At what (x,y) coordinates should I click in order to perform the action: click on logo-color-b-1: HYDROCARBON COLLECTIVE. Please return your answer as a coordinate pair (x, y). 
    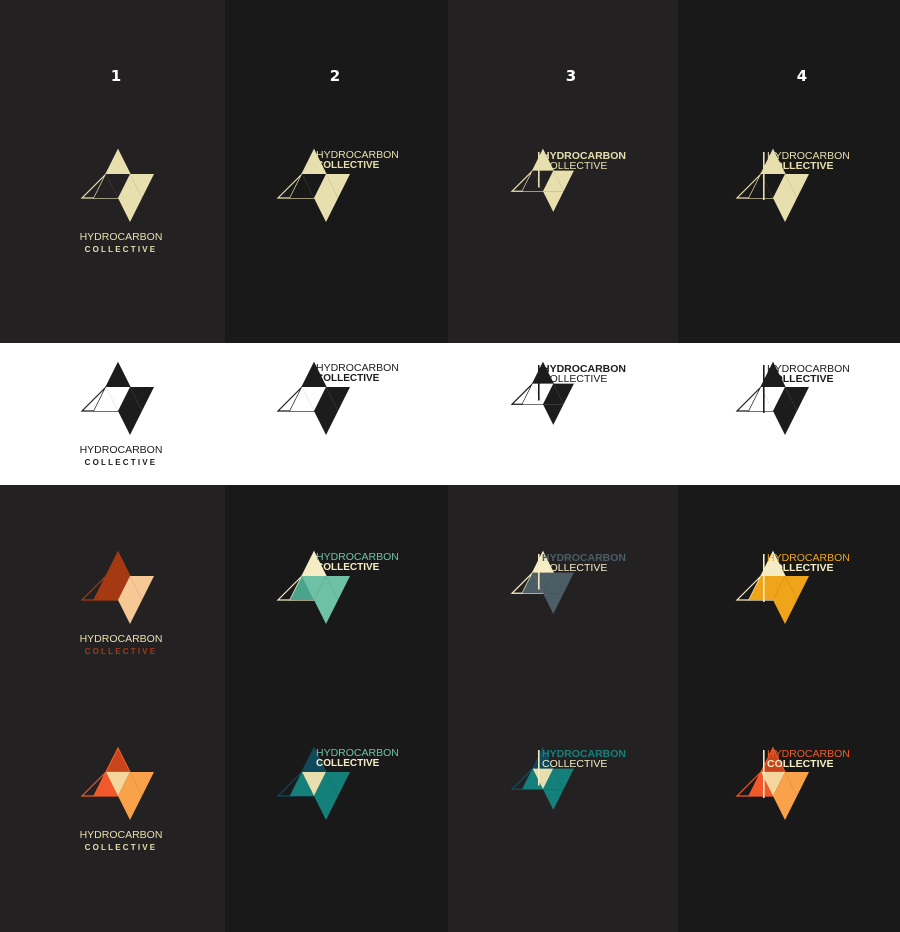
    Looking at the image, I should click on (121, 799).